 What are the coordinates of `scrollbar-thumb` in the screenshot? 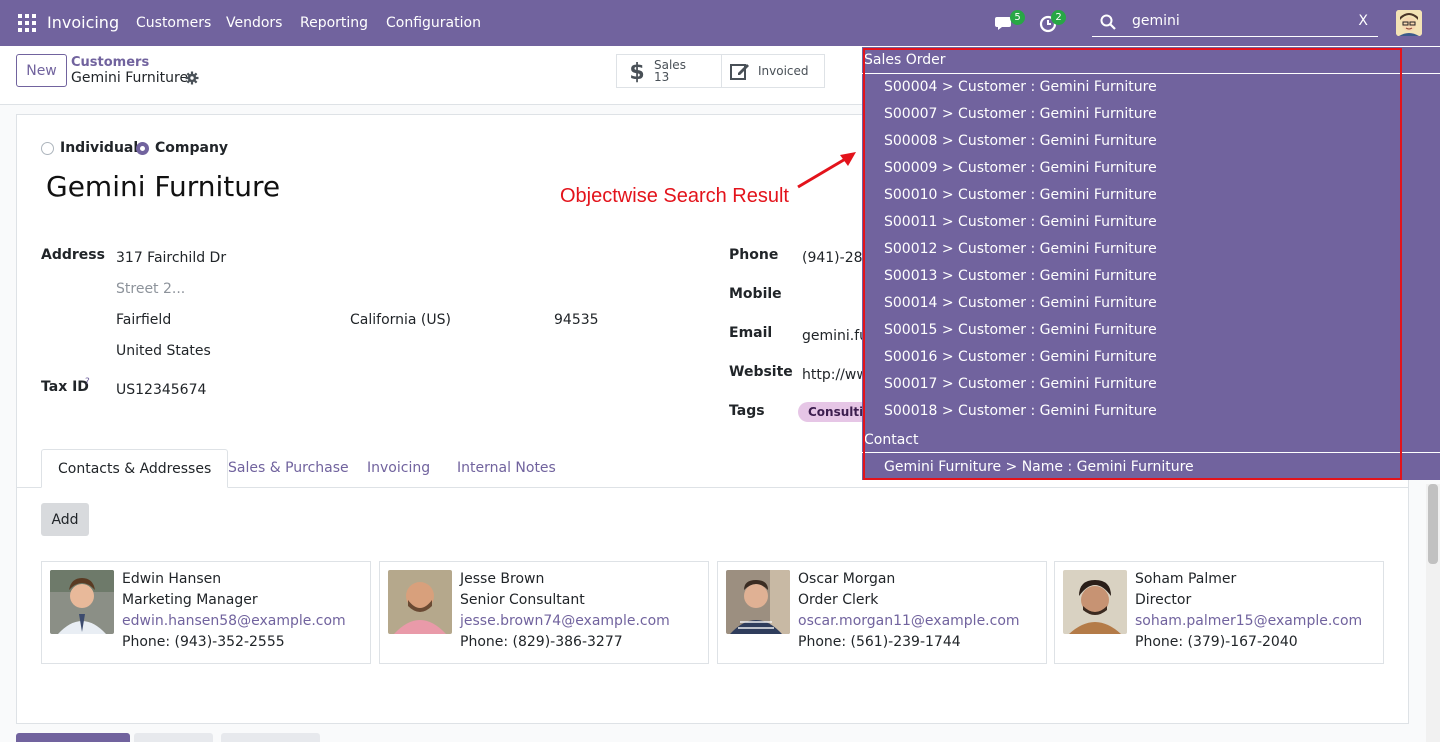 It's located at (1433, 524).